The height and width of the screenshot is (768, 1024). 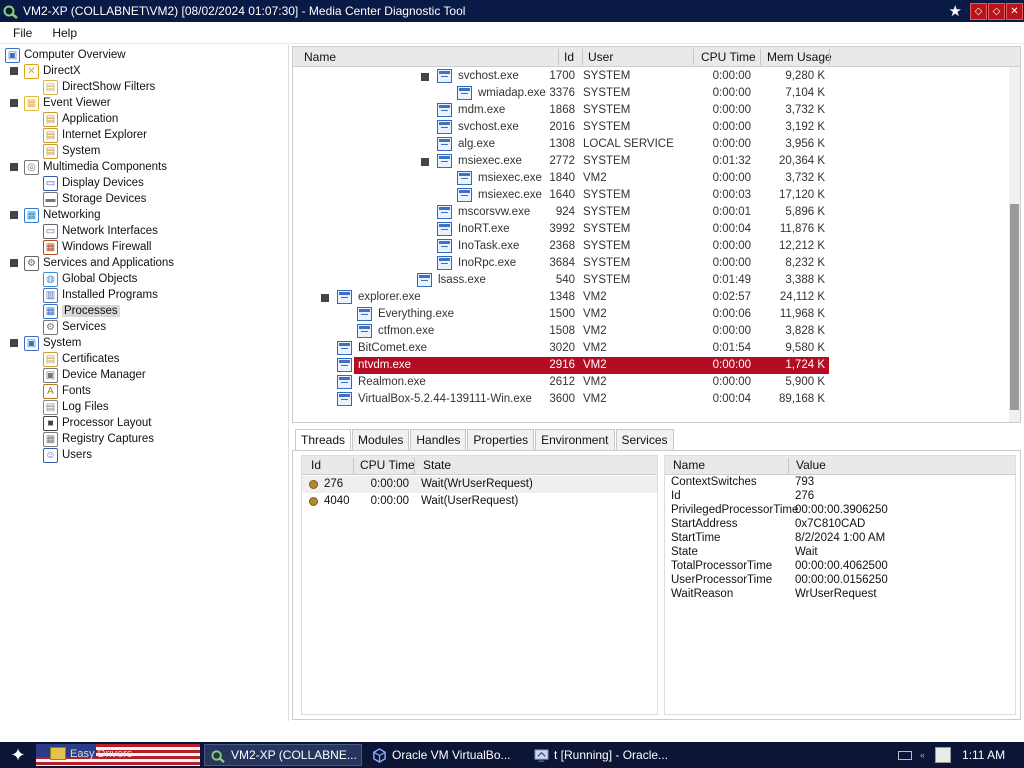 What do you see at coordinates (94, 199) in the screenshot?
I see `tree-item-storage-devices: ▬ Storage Devices` at bounding box center [94, 199].